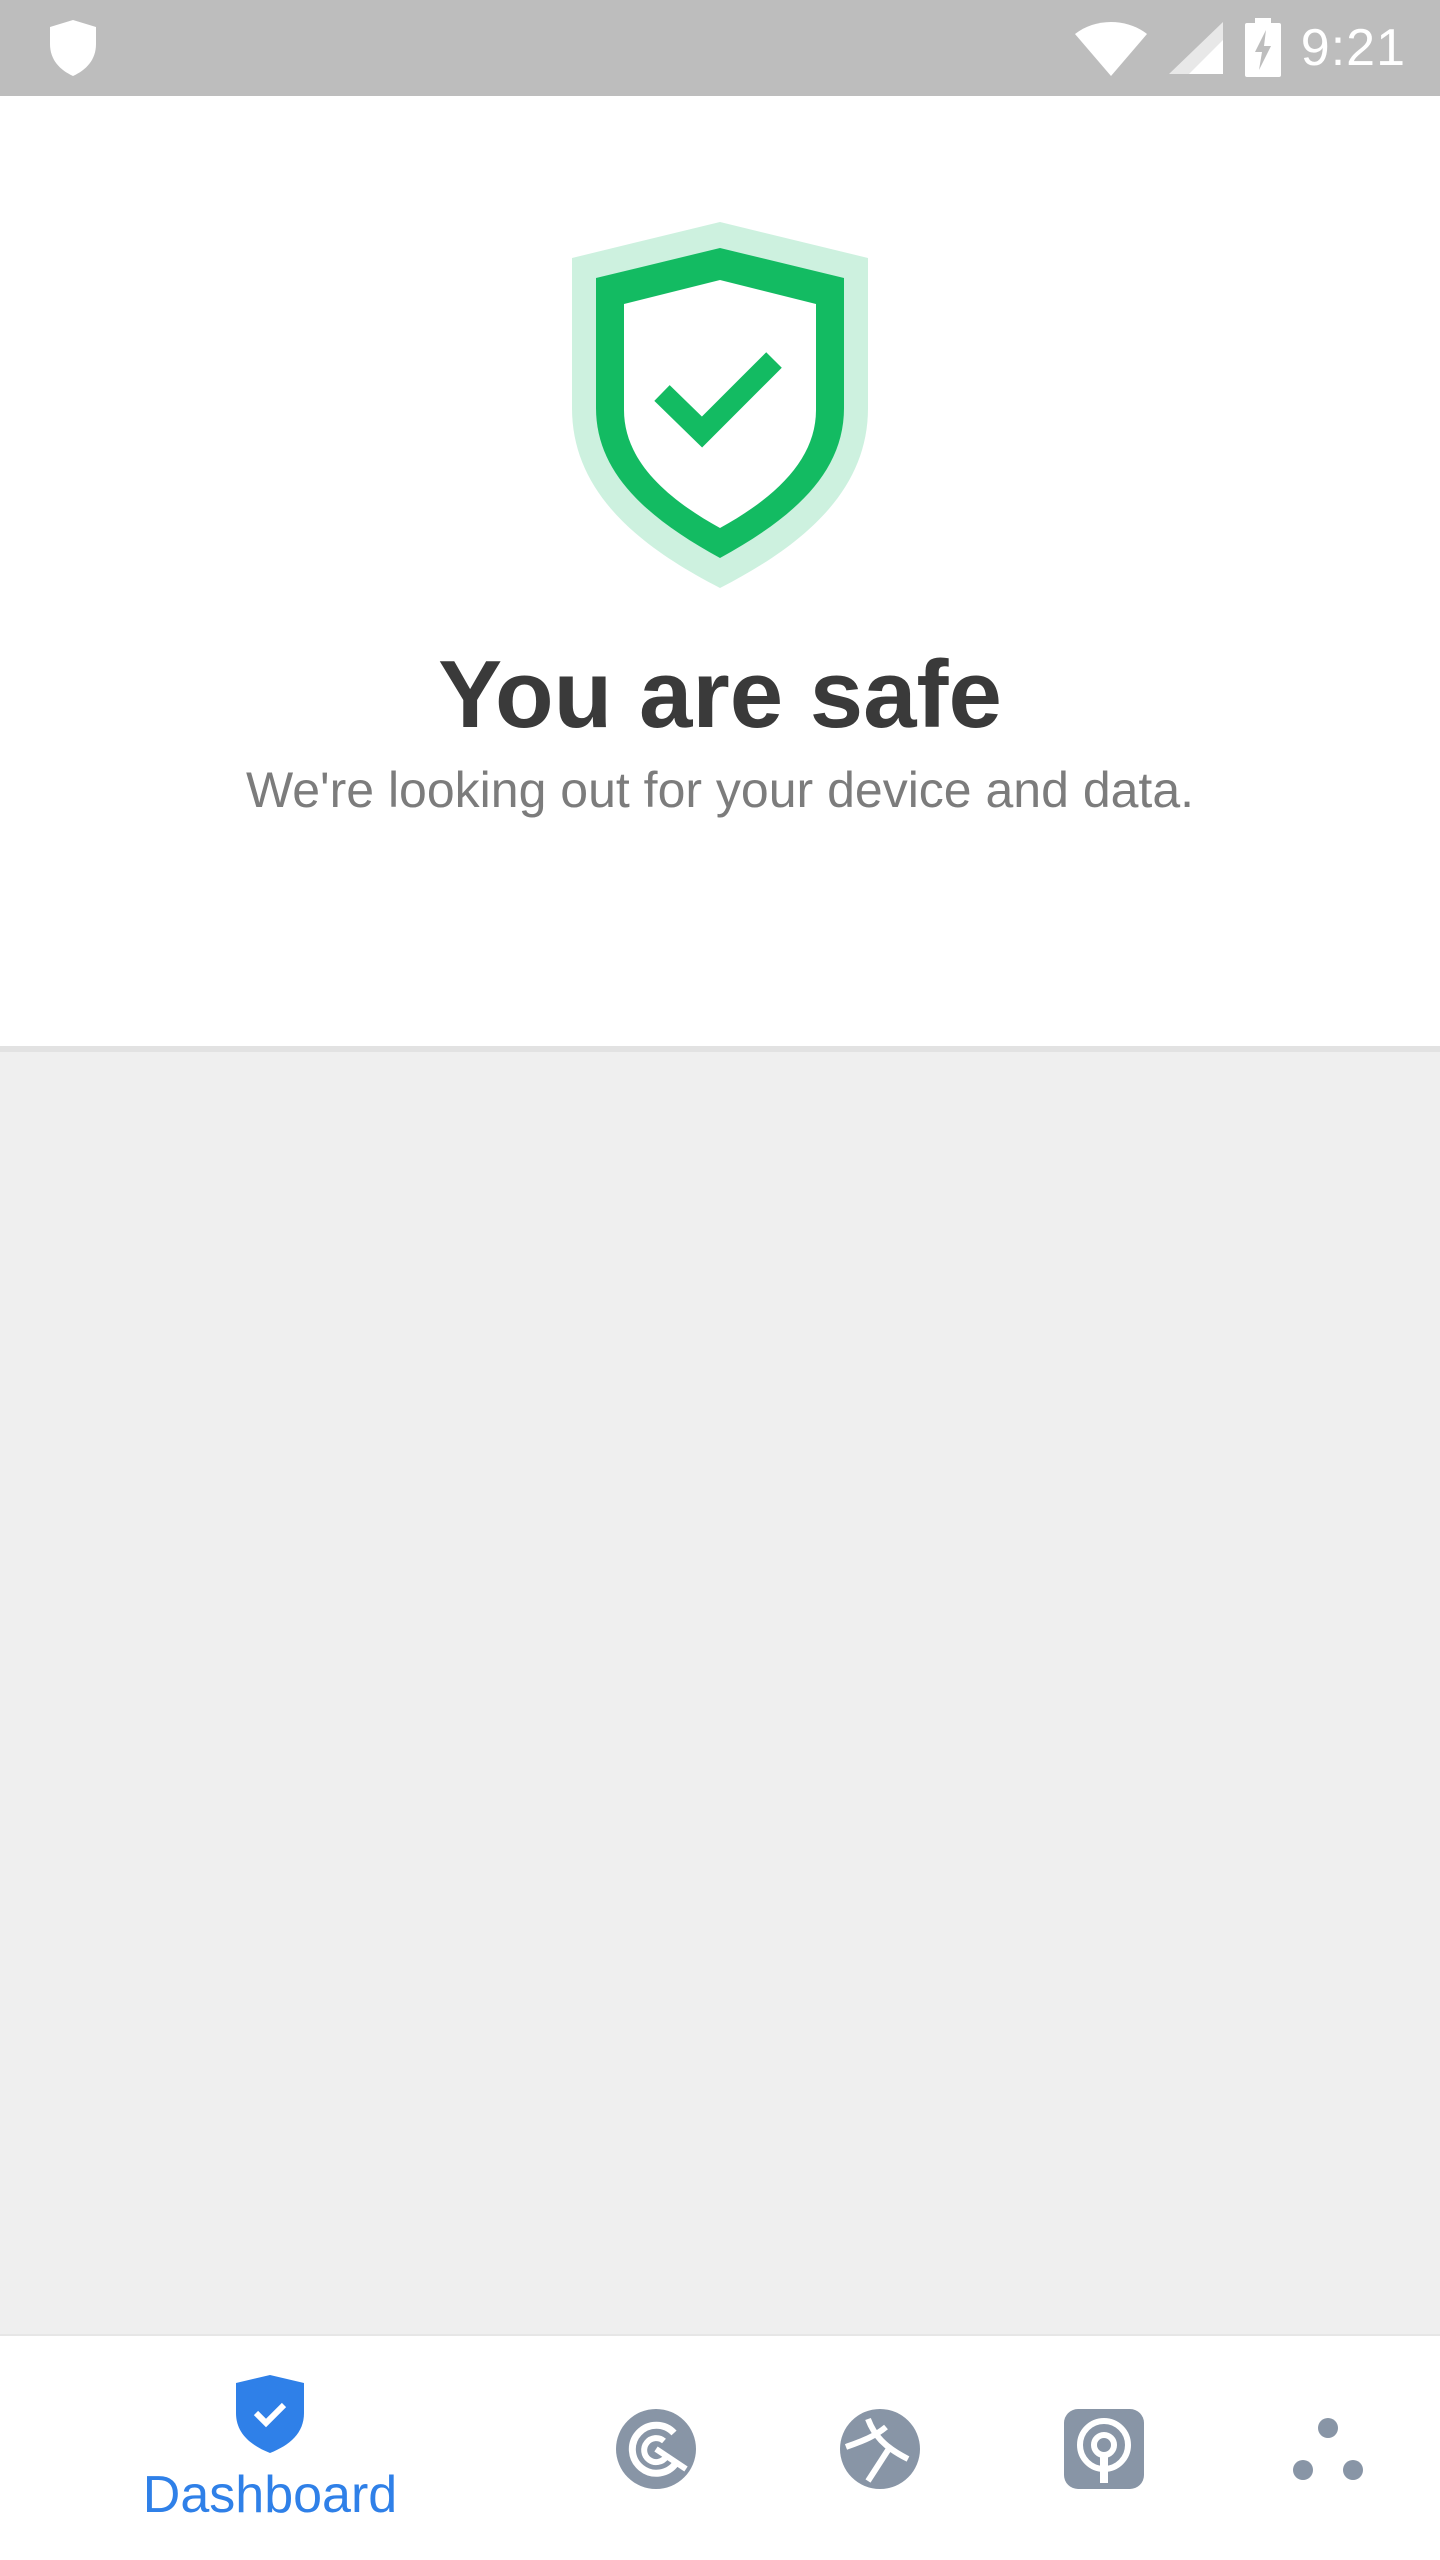  Describe the element at coordinates (1262, 47) in the screenshot. I see `battery-charging-icon` at that location.